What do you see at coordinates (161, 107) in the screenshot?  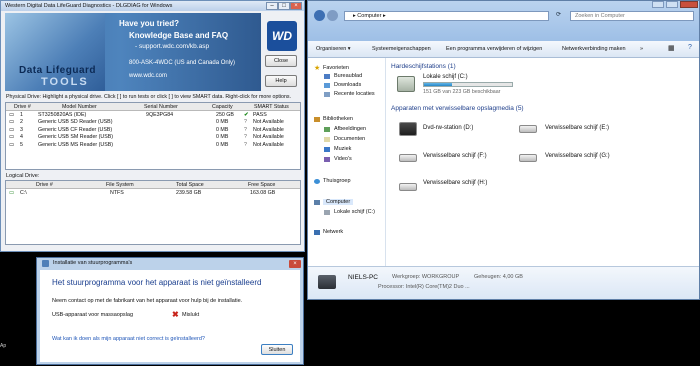 I see `col-serial: Serial Number` at bounding box center [161, 107].